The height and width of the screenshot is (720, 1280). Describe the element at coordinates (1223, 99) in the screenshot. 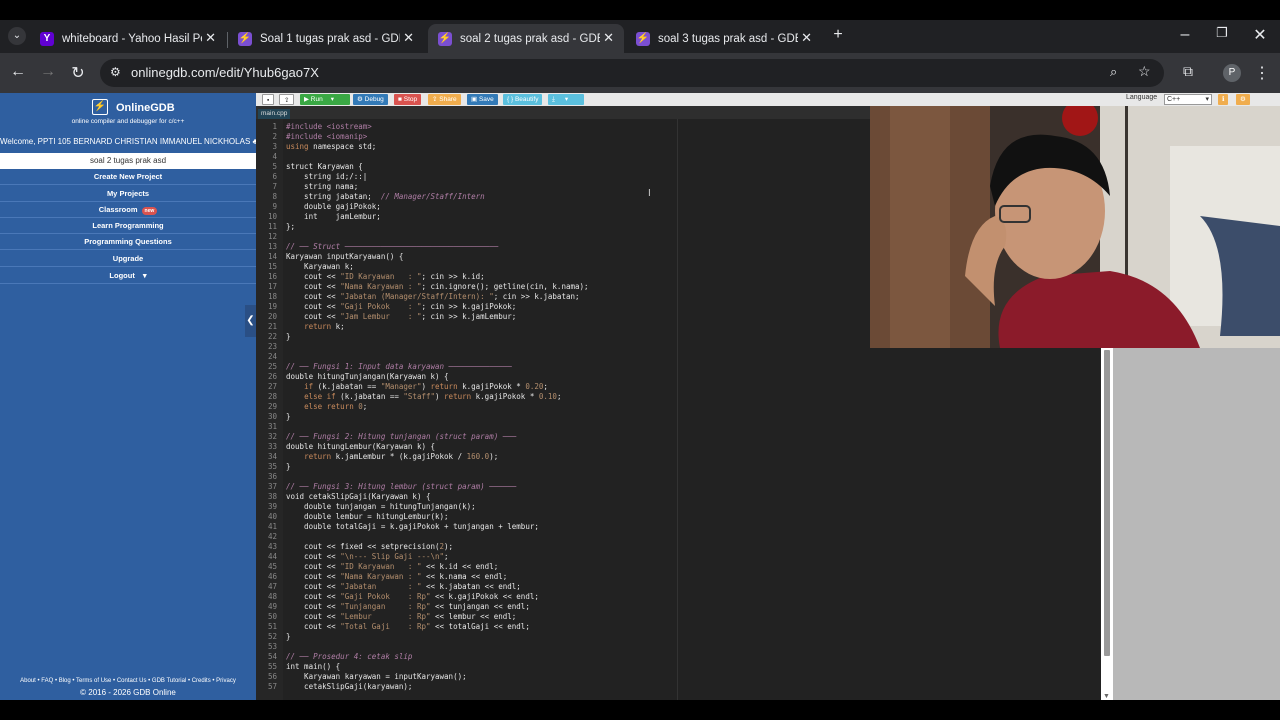

I see `info-icon: ℹ` at that location.